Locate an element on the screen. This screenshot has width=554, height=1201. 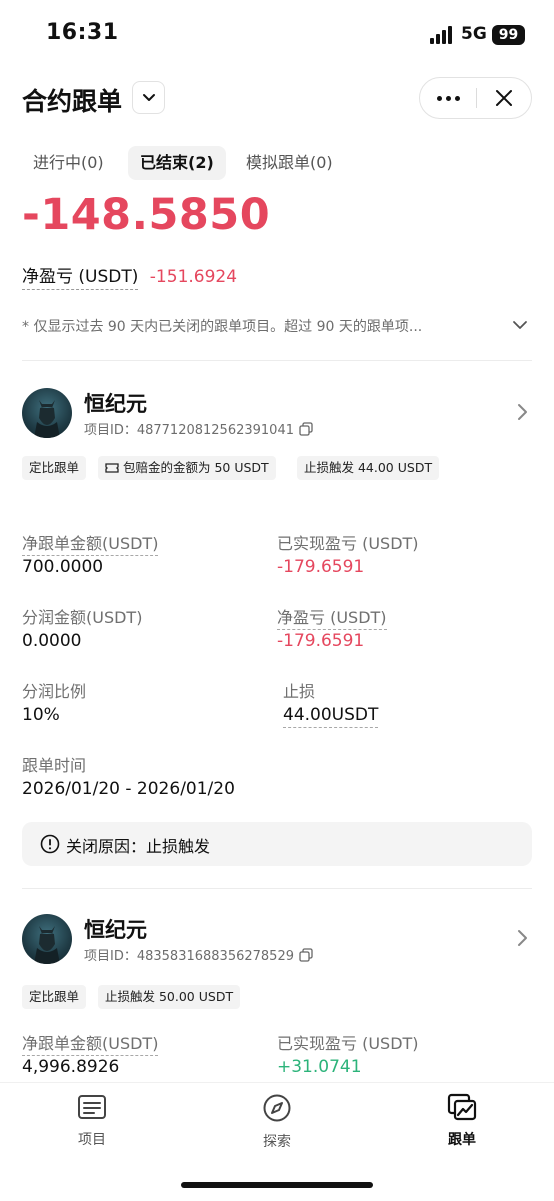
more-button is located at coordinates (448, 98).